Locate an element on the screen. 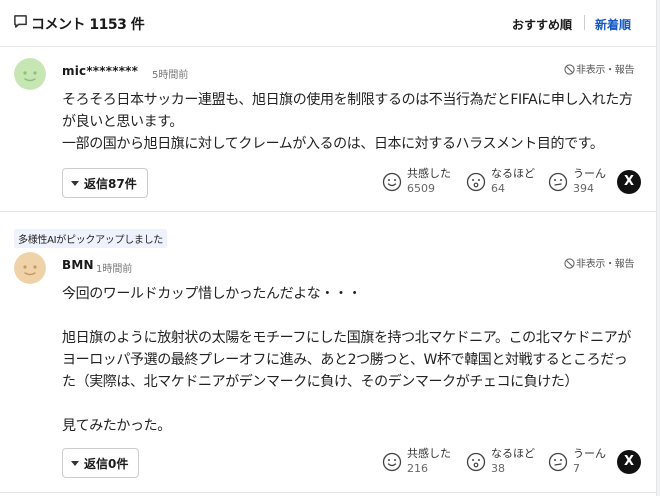 This screenshot has height=496, width=660. sort-divider is located at coordinates (584, 22).